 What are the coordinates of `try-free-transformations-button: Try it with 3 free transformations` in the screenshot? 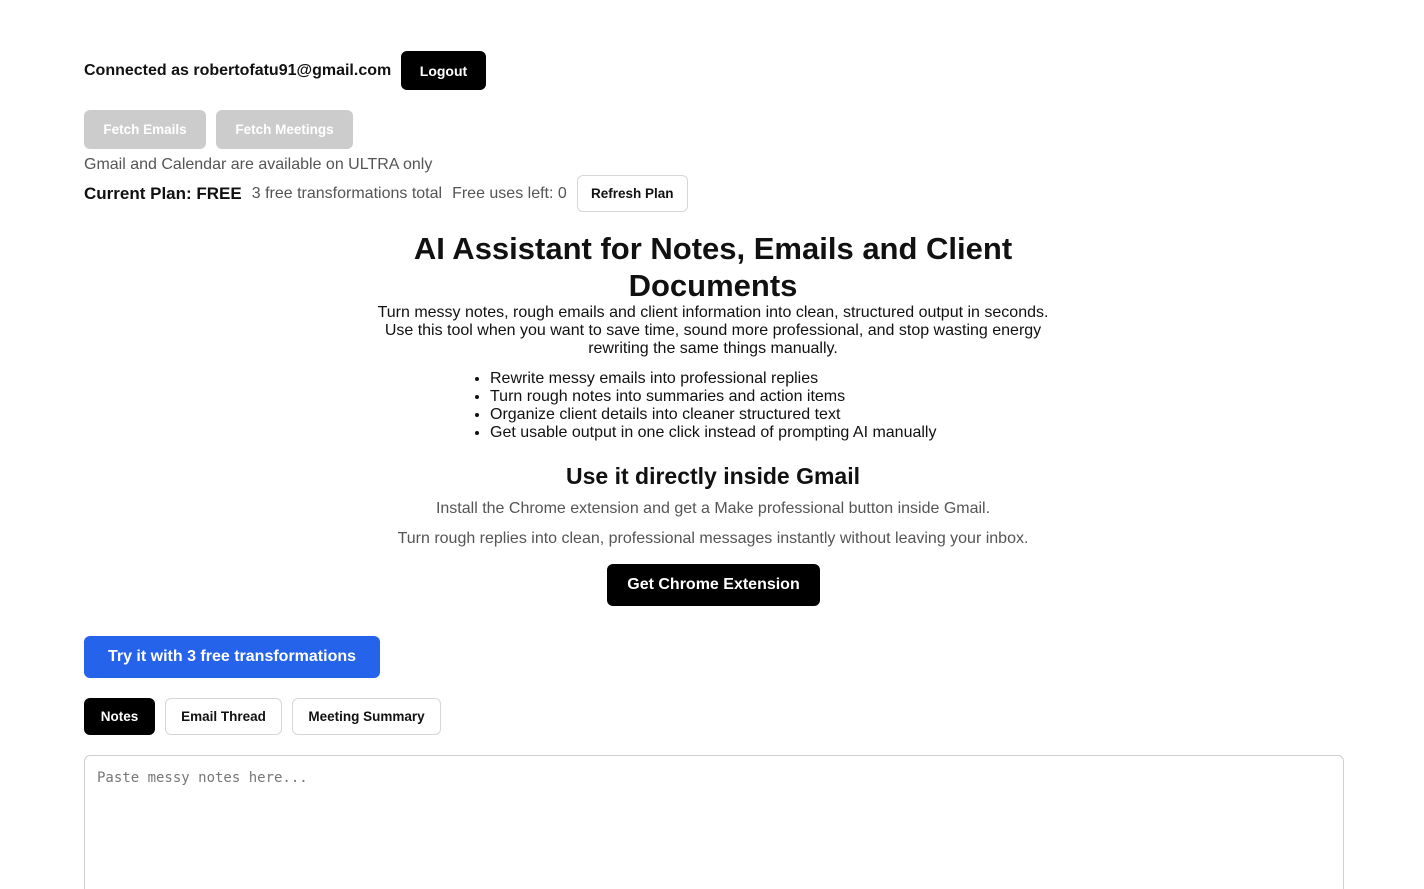 It's located at (232, 657).